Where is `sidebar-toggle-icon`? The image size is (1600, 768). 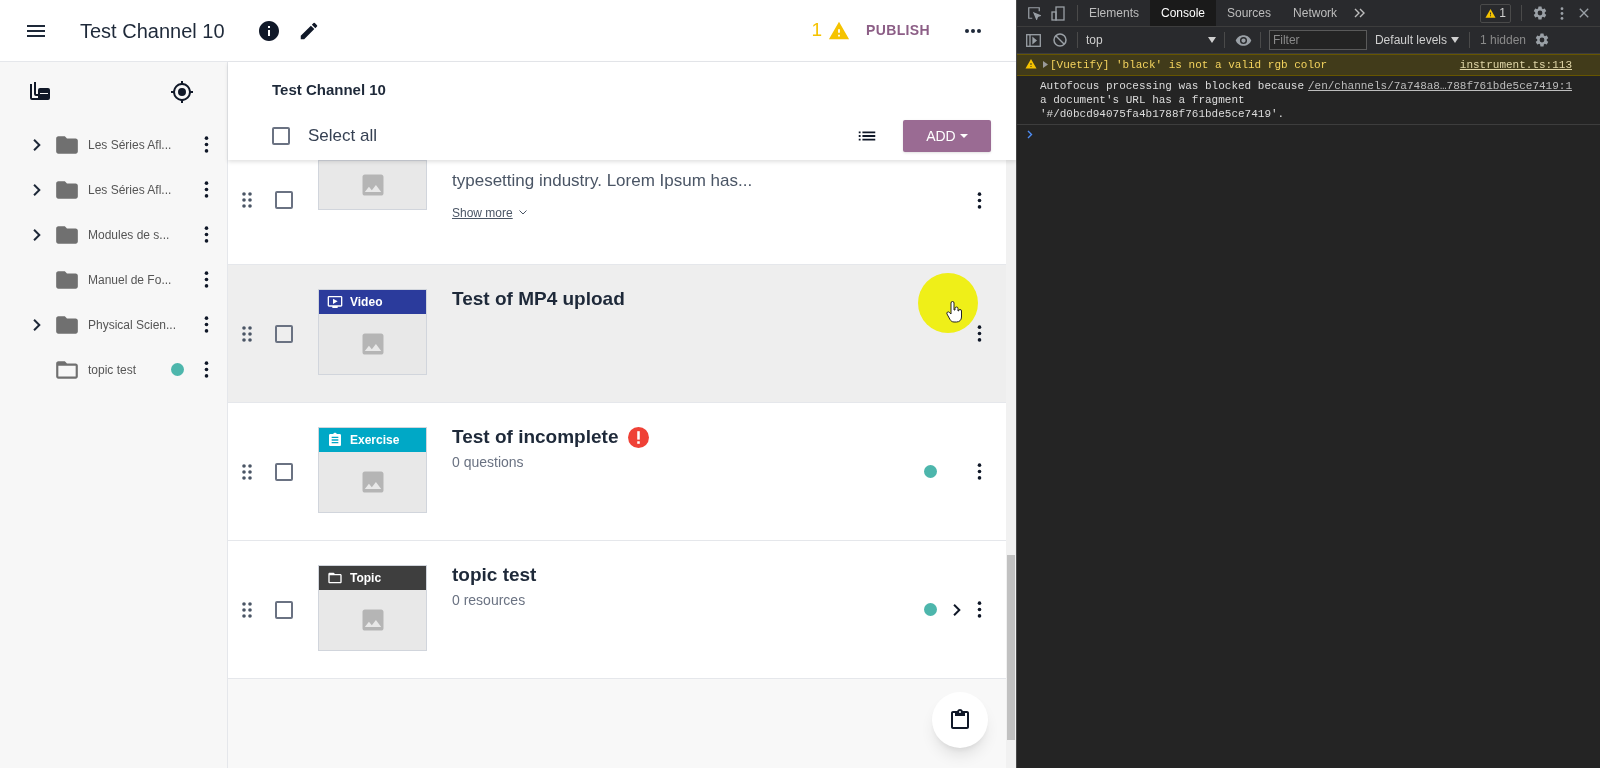 sidebar-toggle-icon is located at coordinates (1033, 40).